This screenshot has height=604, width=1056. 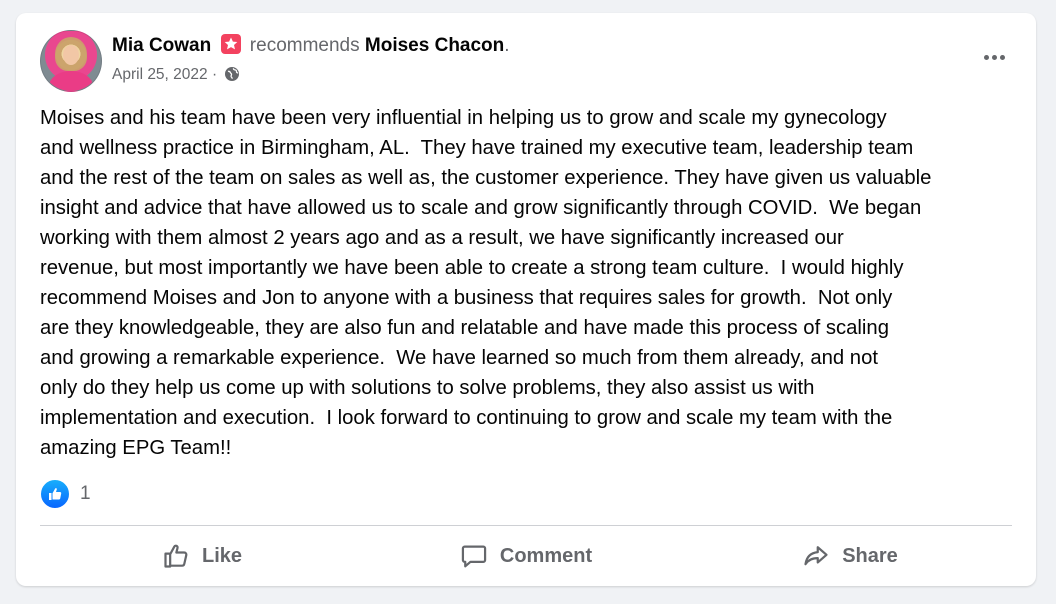 What do you see at coordinates (85, 494) in the screenshot?
I see `reaction-count: 1` at bounding box center [85, 494].